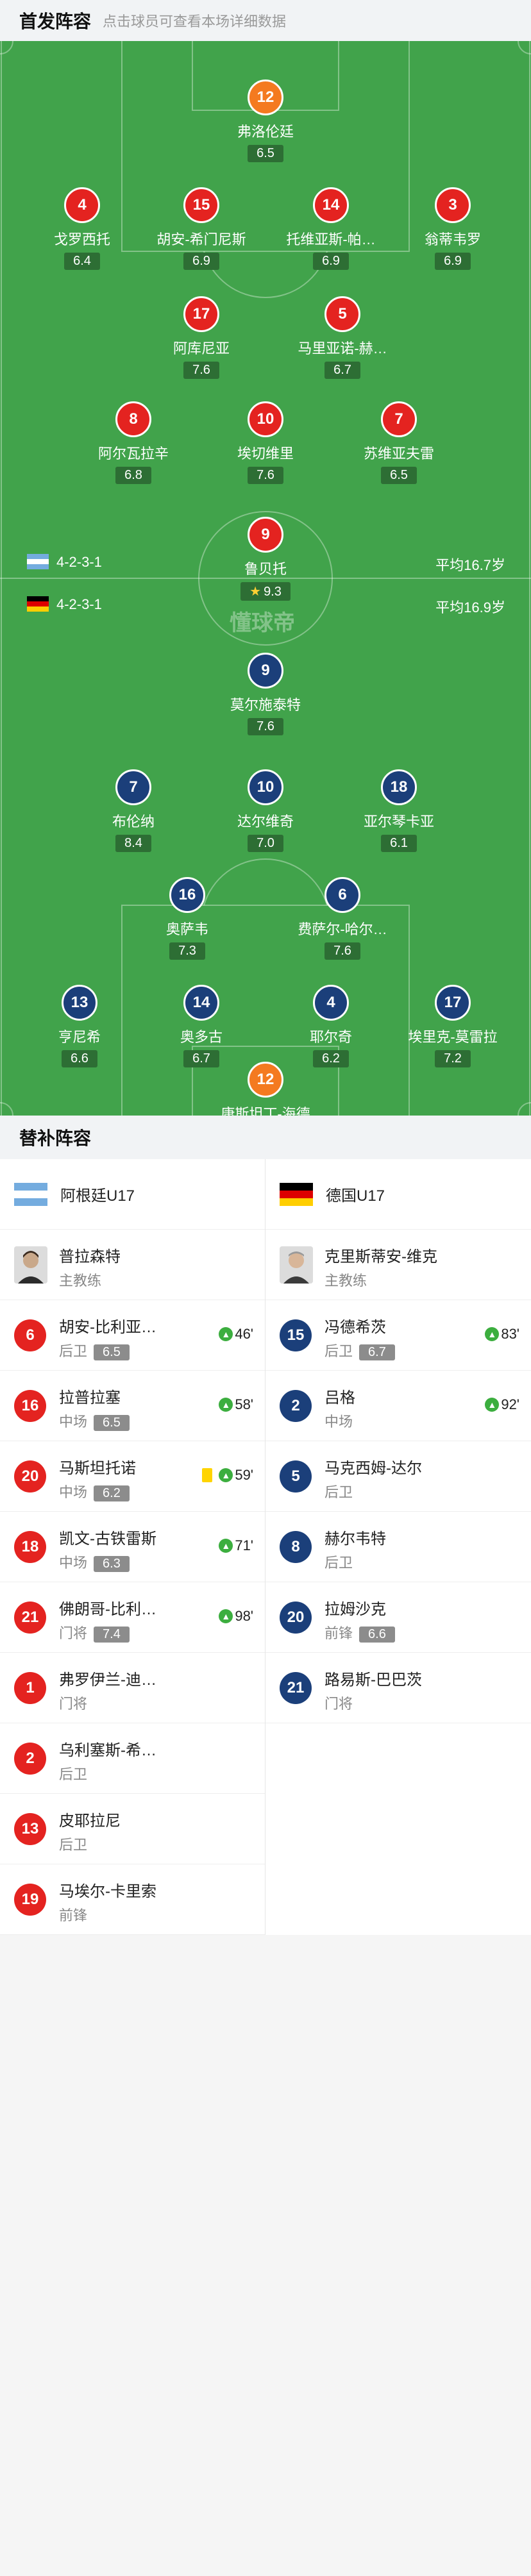 The height and width of the screenshot is (2576, 531). What do you see at coordinates (399, 843) in the screenshot?
I see `rating-value: 6.1` at bounding box center [399, 843].